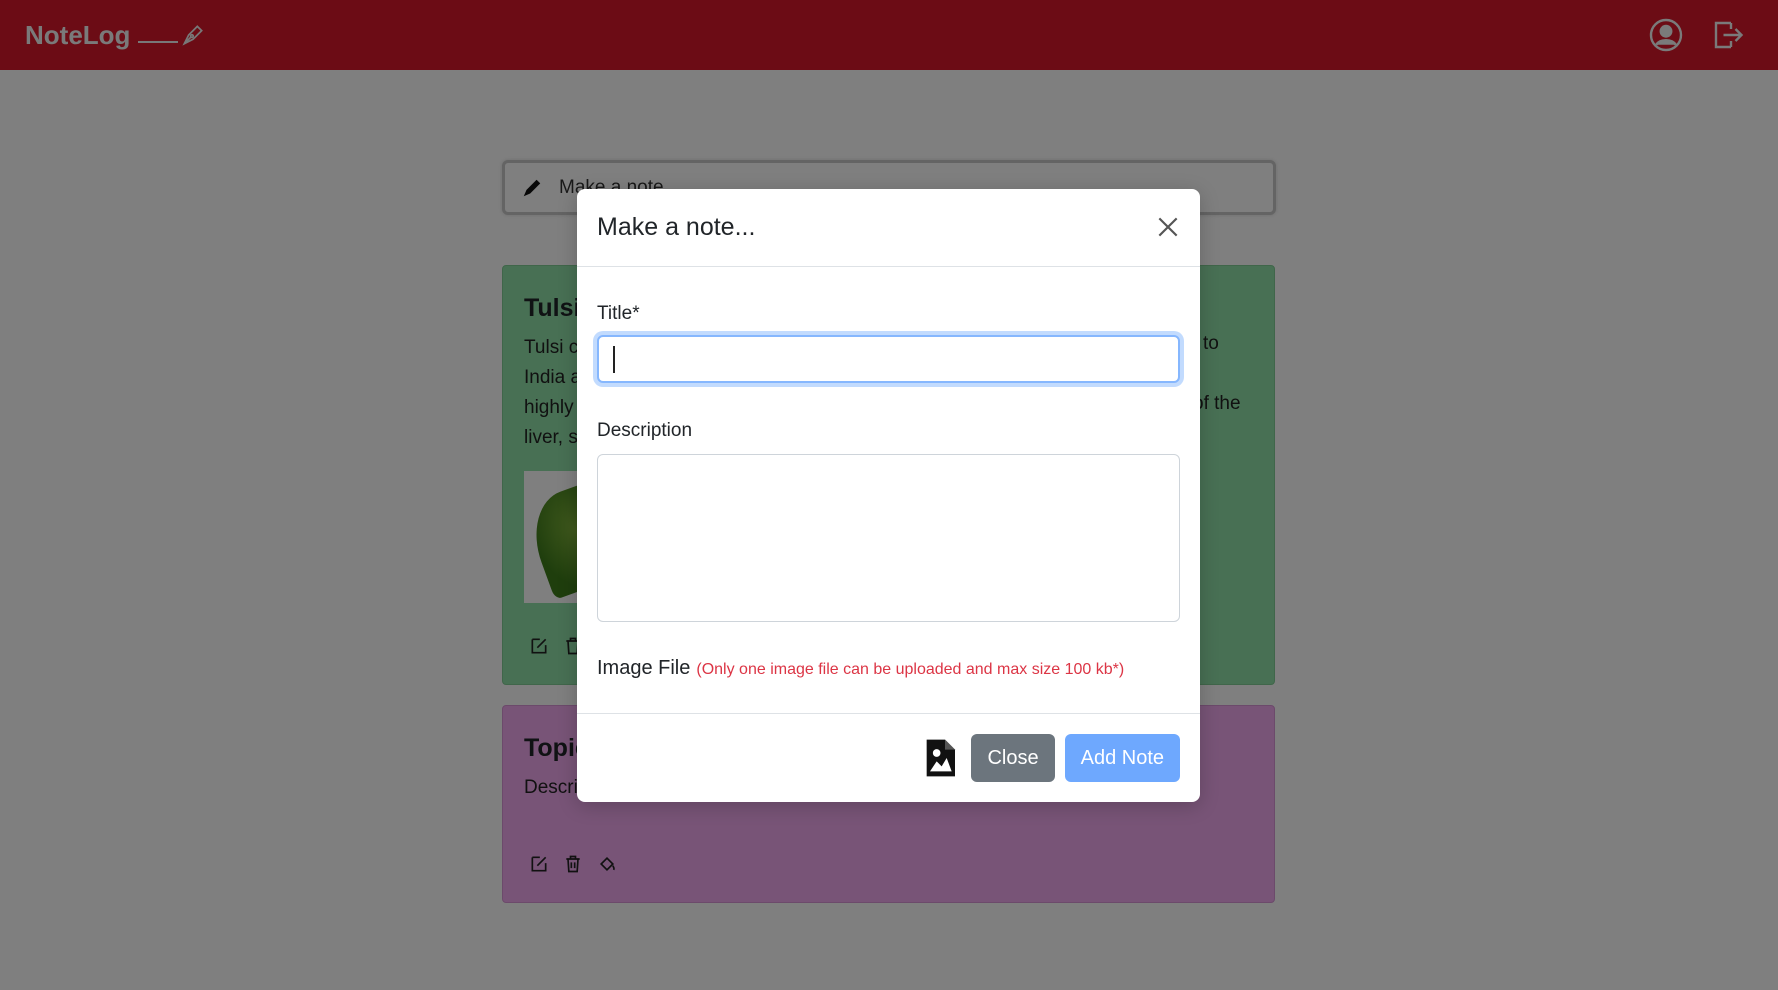 The width and height of the screenshot is (1778, 990). What do you see at coordinates (1122, 758) in the screenshot?
I see `add-note-button: Add Note` at bounding box center [1122, 758].